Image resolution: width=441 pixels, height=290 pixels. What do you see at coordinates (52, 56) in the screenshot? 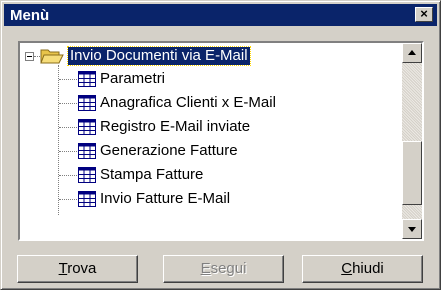
I see `open-folder-icon` at bounding box center [52, 56].